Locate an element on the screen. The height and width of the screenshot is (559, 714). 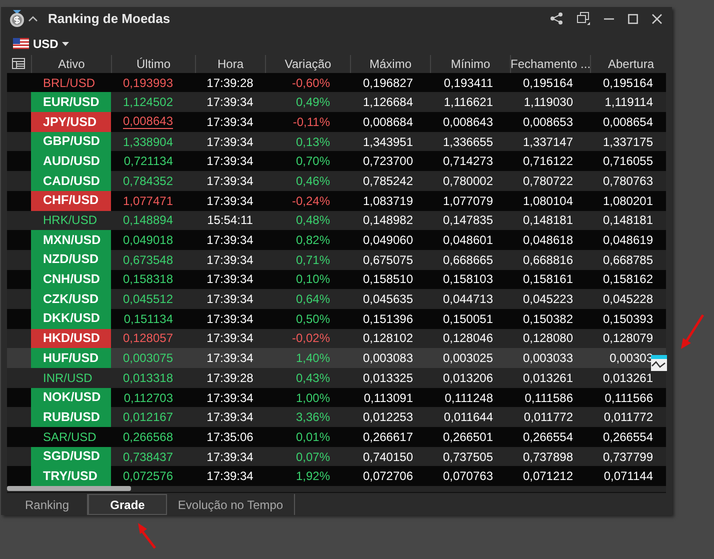
currency-dropdown: USD is located at coordinates (41, 43).